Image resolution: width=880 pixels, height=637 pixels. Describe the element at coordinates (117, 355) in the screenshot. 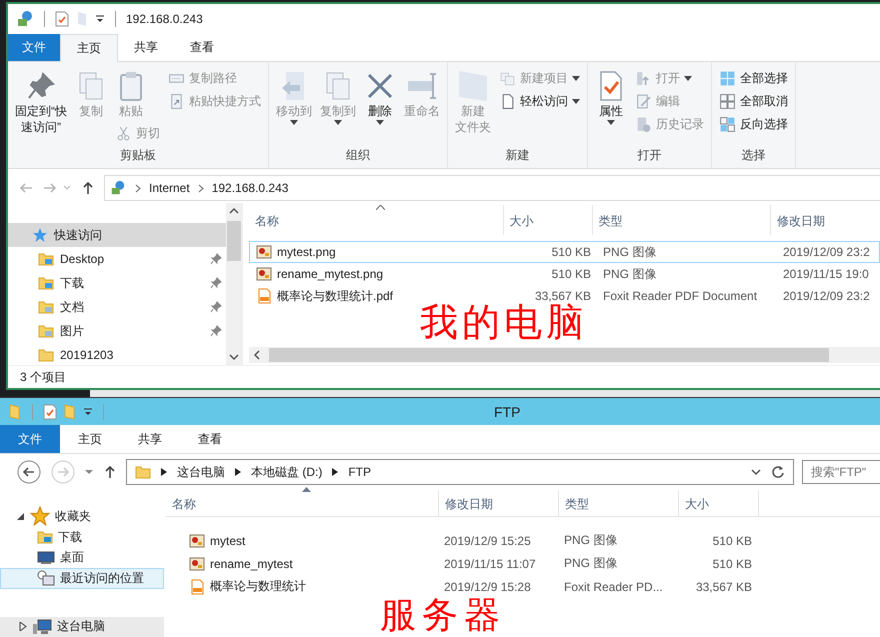

I see `nav-item: 20191203` at that location.